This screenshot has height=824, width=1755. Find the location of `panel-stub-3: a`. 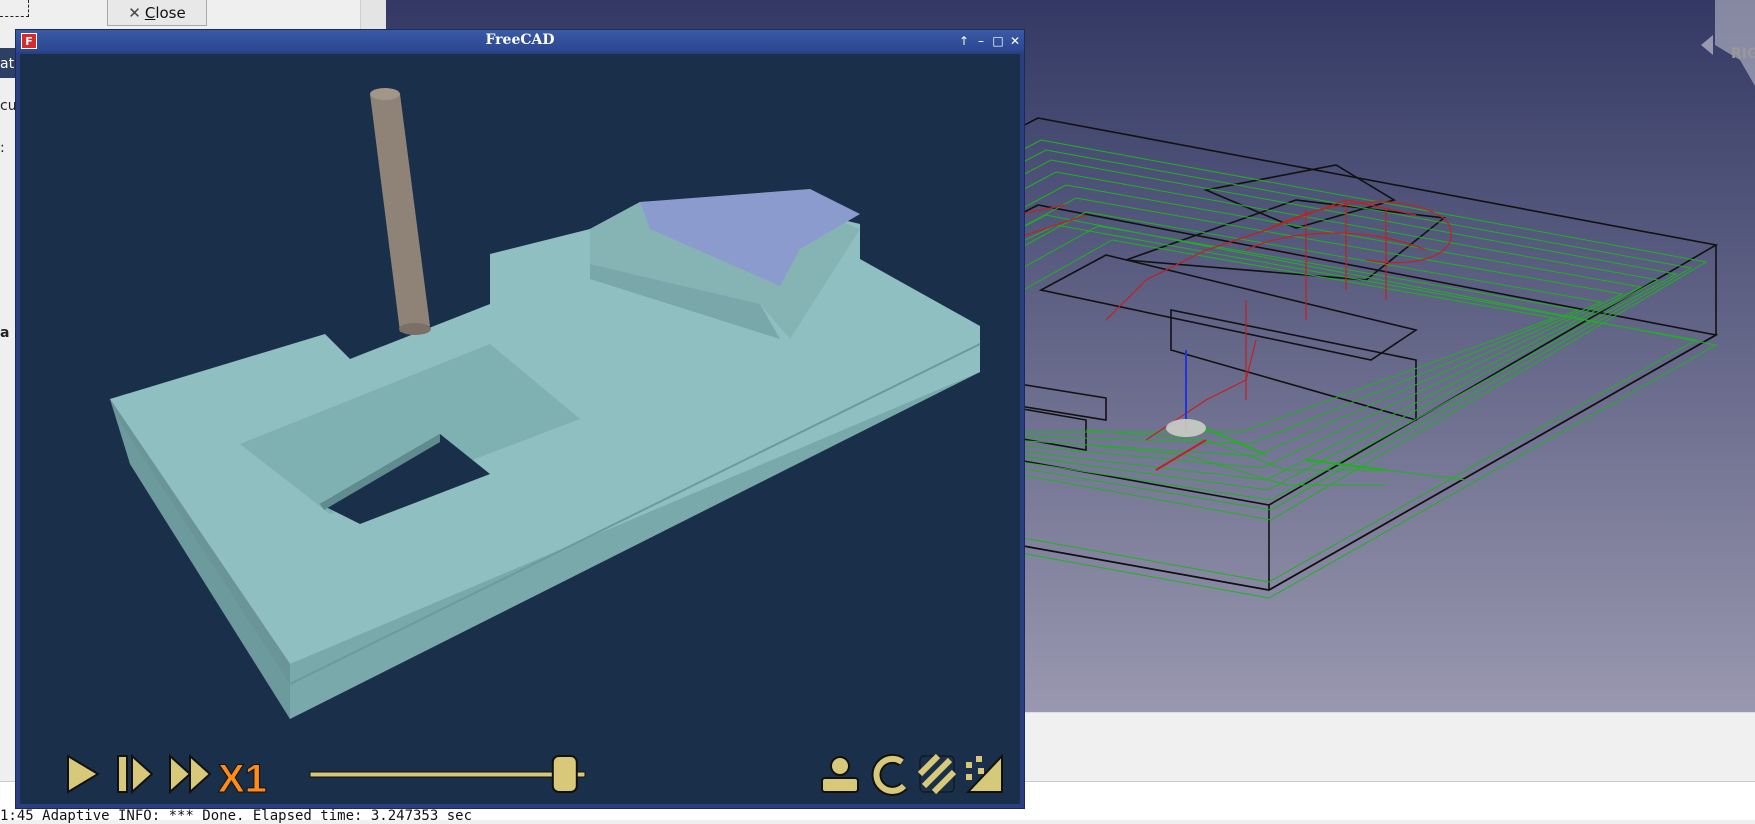

panel-stub-3: a is located at coordinates (5, 333).